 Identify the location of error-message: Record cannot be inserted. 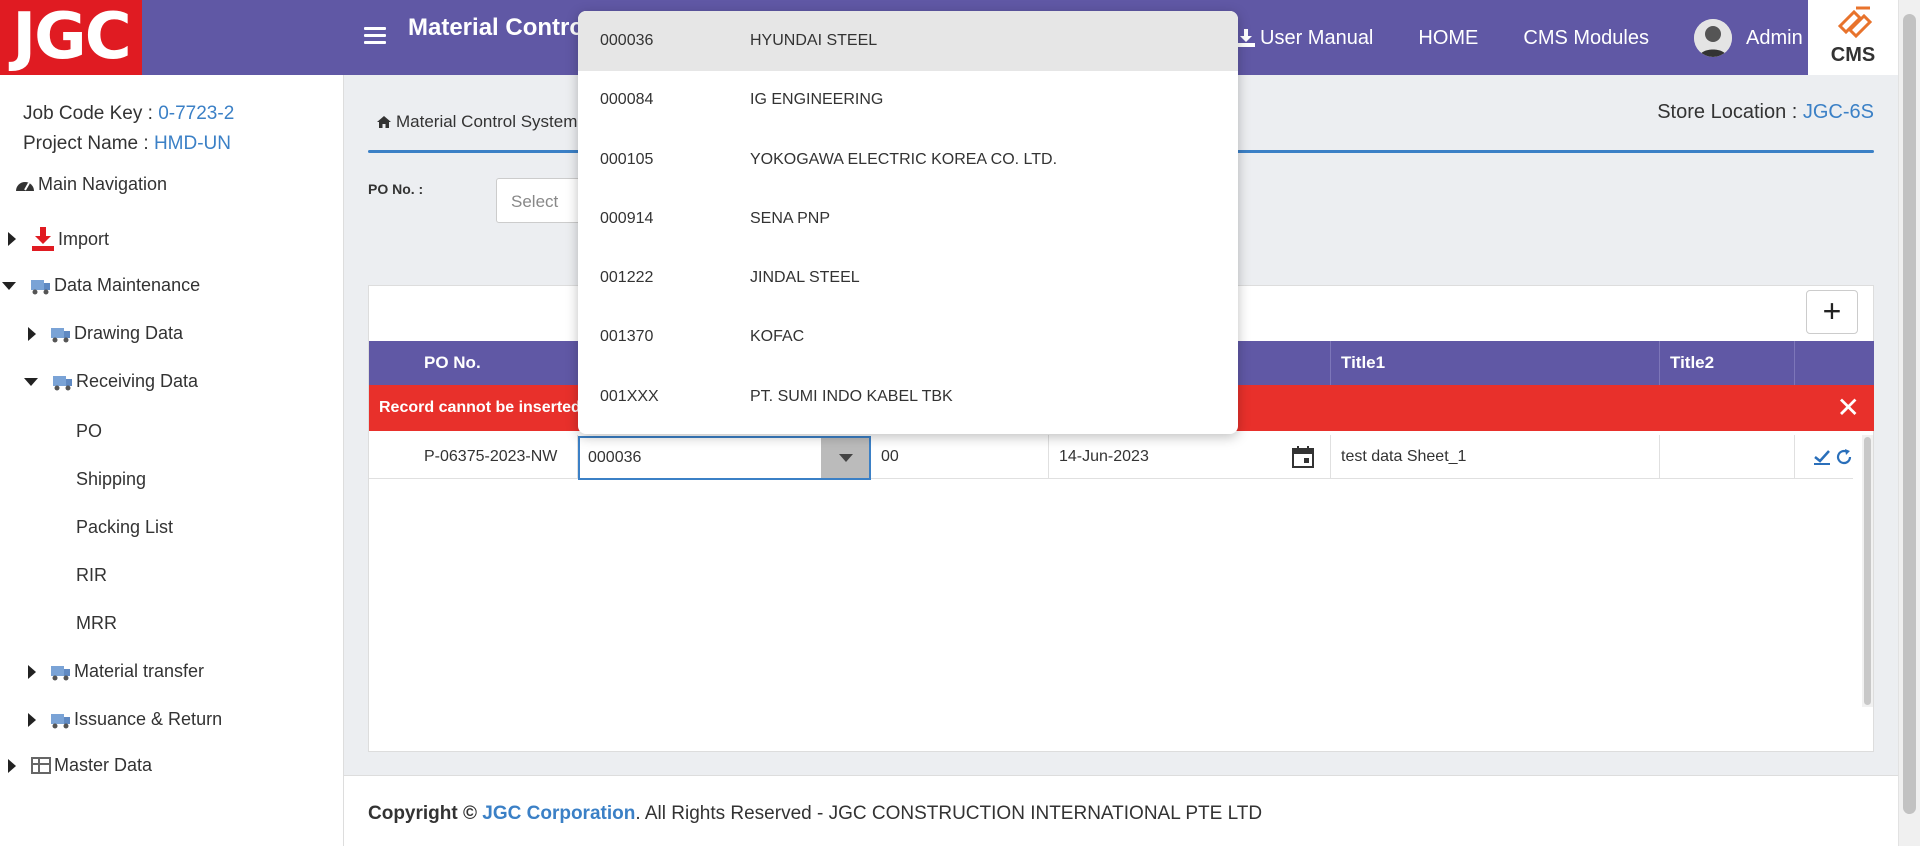
(480, 407).